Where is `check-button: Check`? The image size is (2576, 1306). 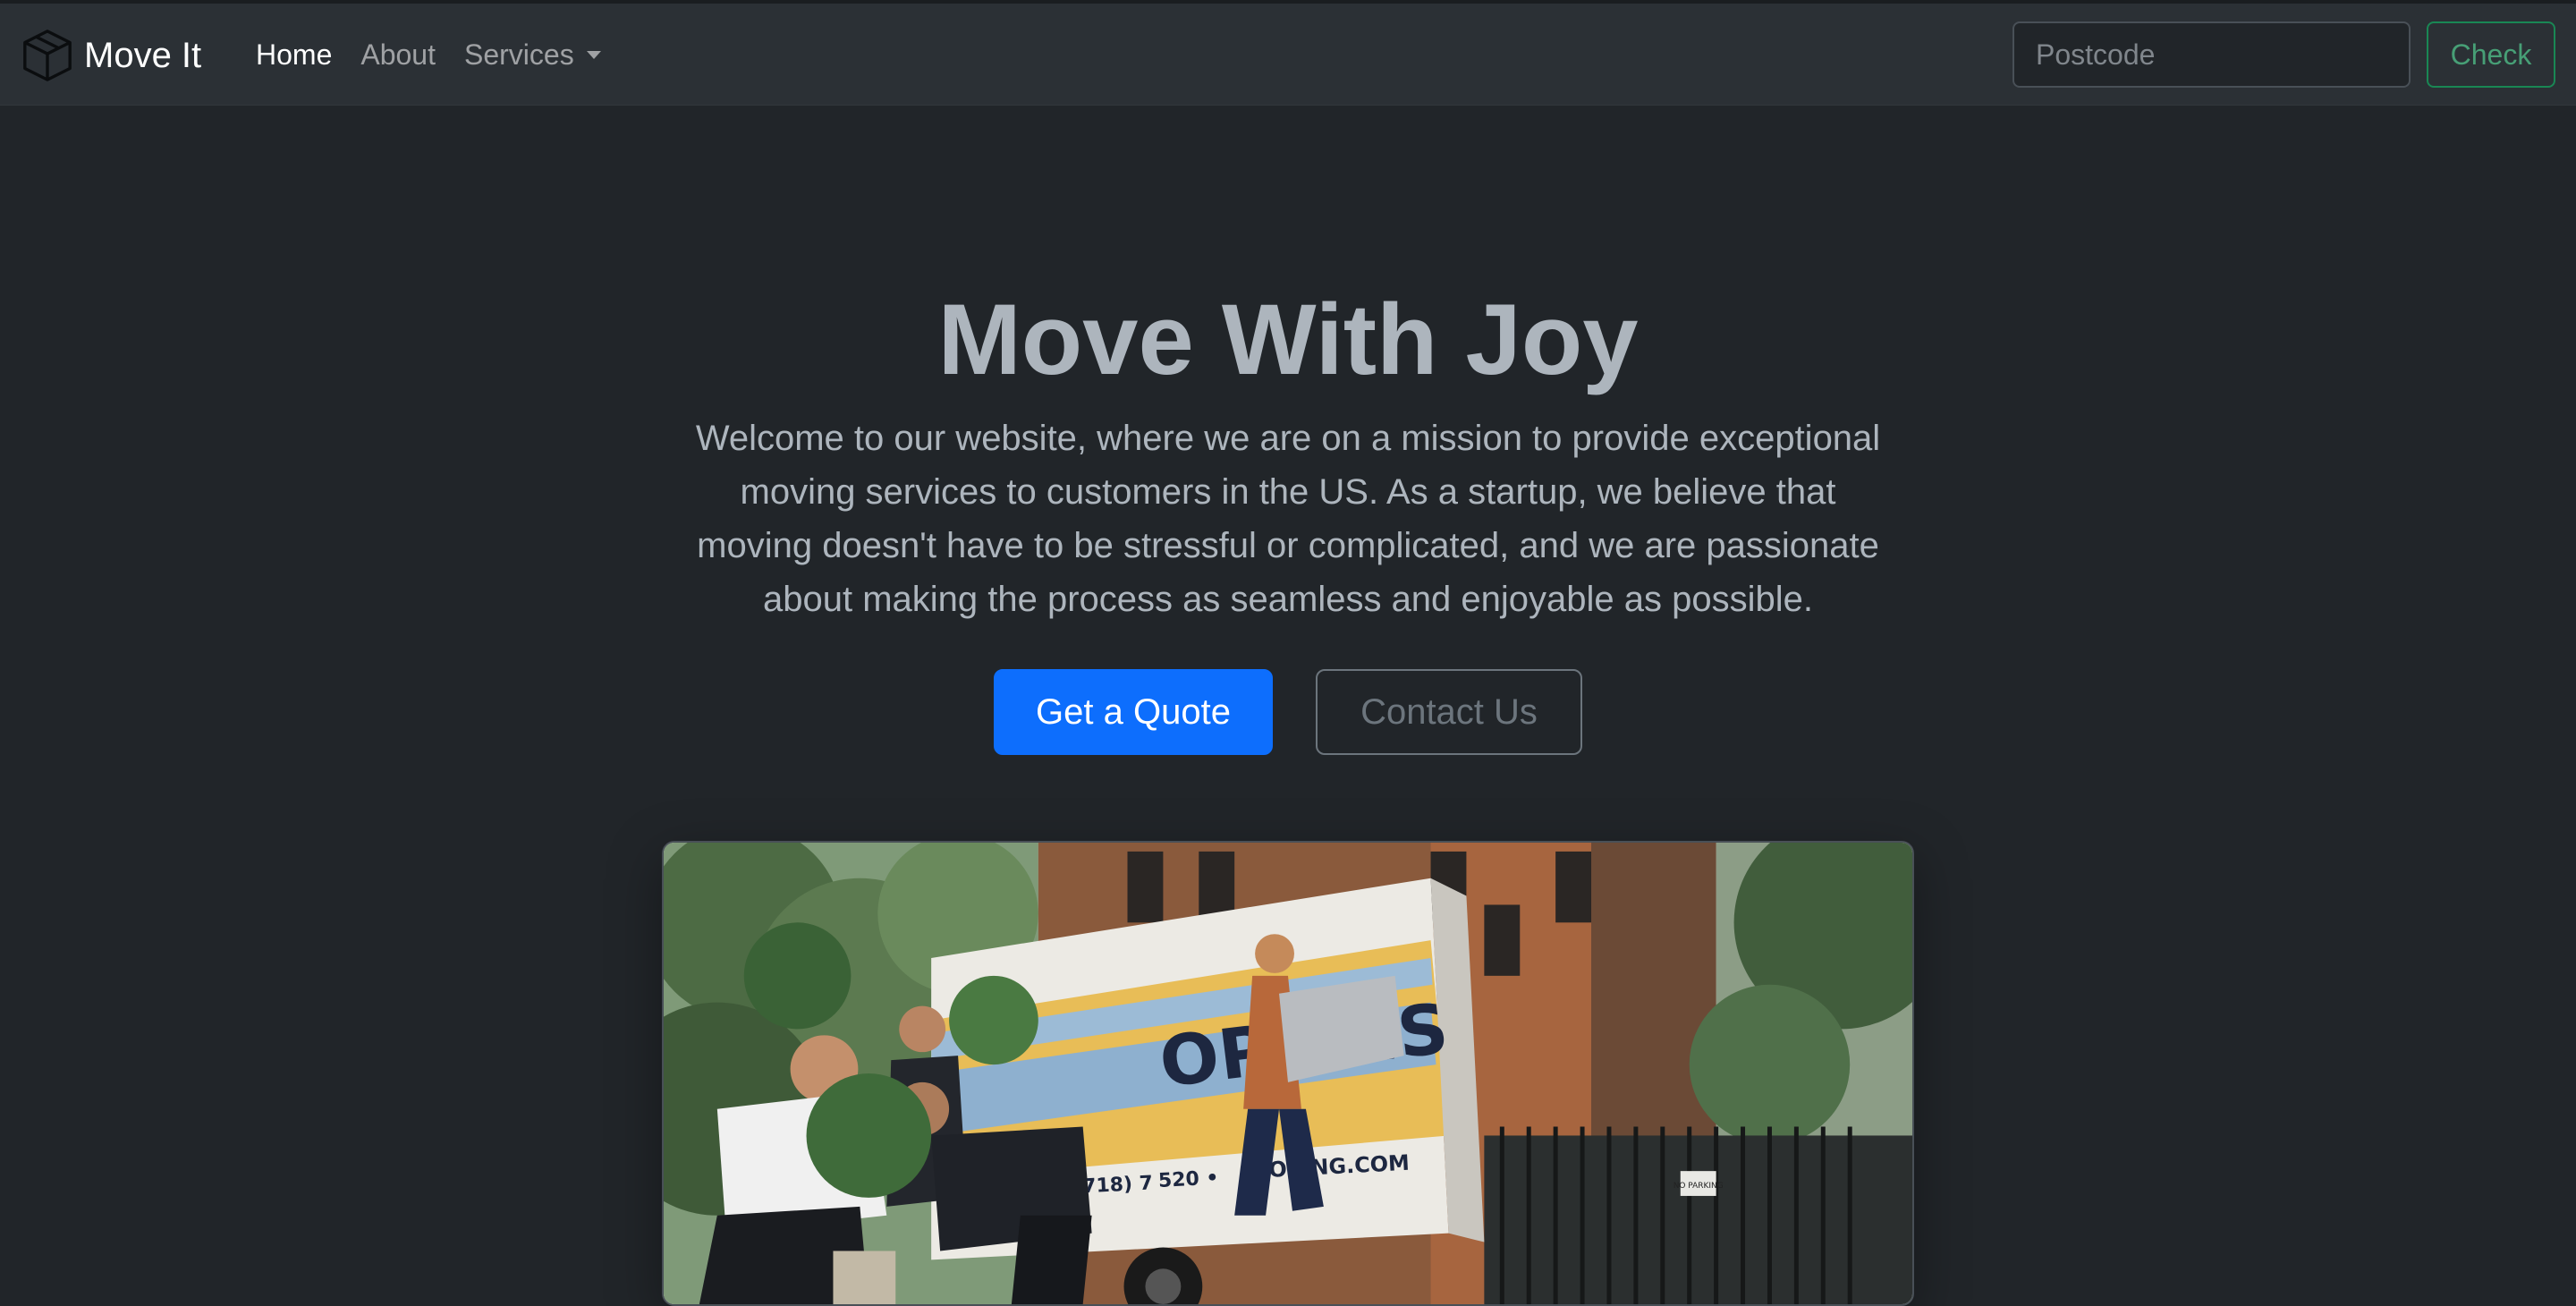 check-button: Check is located at coordinates (2491, 55).